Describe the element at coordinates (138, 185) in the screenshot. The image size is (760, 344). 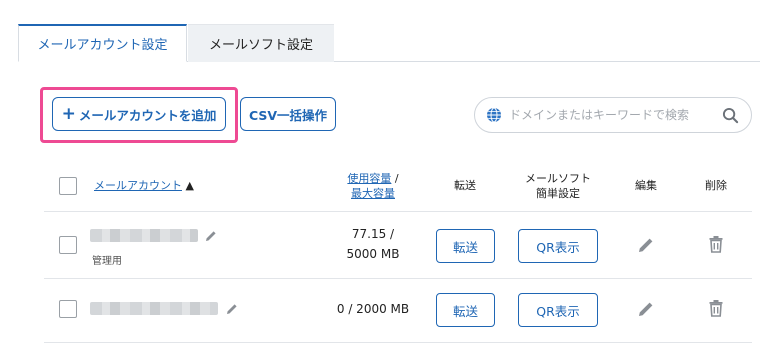
I see `header-account-label: メールアカウント` at that location.